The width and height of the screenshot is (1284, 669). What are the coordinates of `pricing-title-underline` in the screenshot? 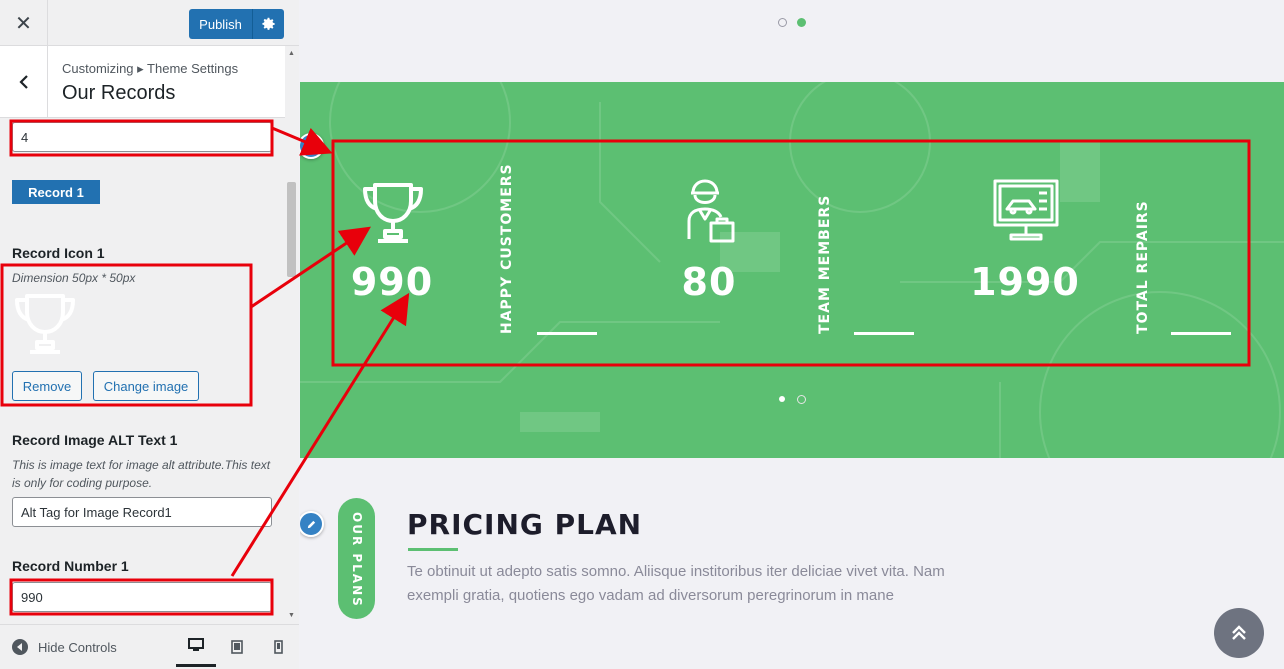 It's located at (433, 549).